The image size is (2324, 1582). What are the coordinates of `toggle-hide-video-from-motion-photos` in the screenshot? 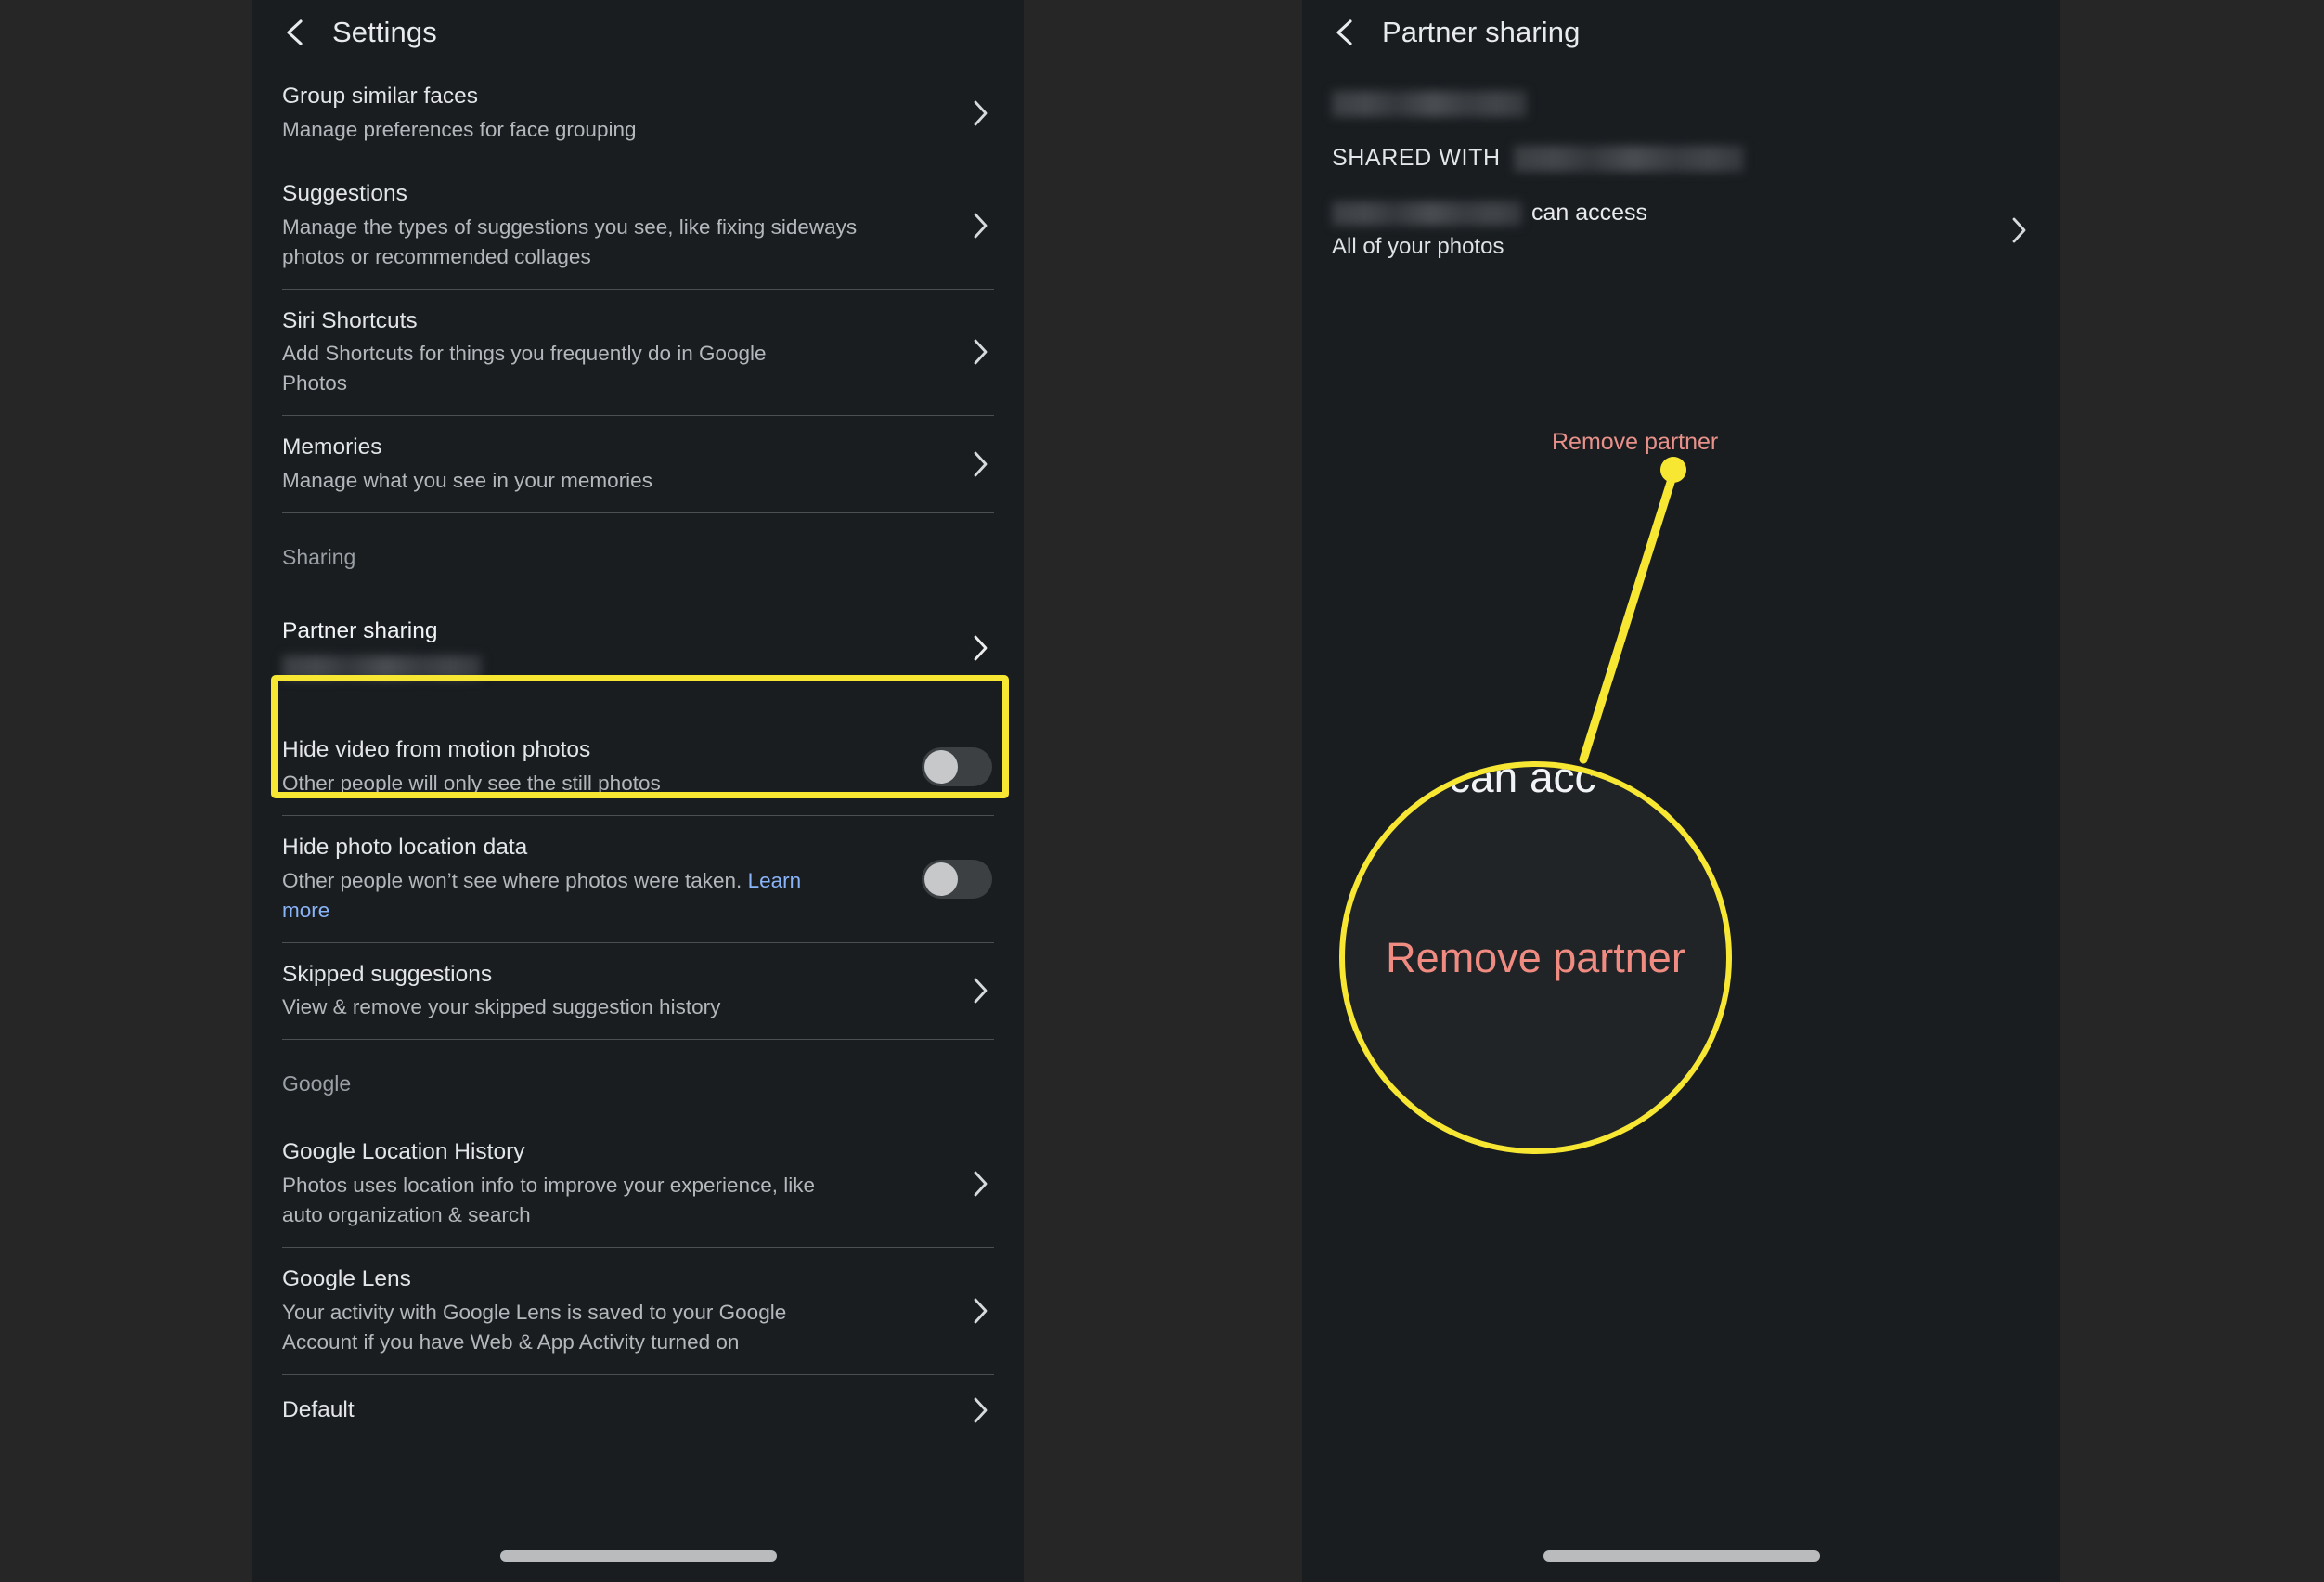 It's located at (957, 766).